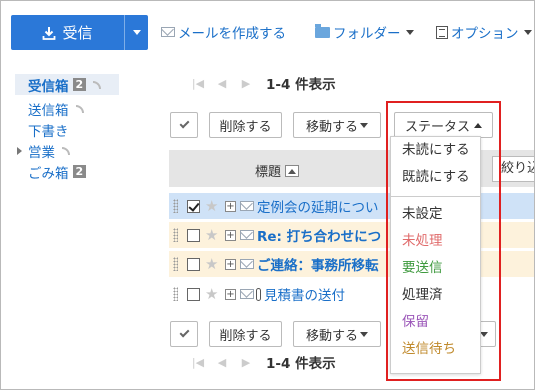  Describe the element at coordinates (322, 30) in the screenshot. I see `folder-icon` at that location.